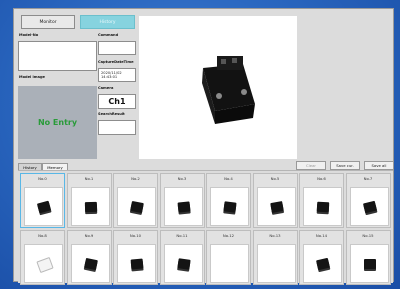 The image size is (400, 289). What do you see at coordinates (57, 56) in the screenshot?
I see `model-no-field` at bounding box center [57, 56].